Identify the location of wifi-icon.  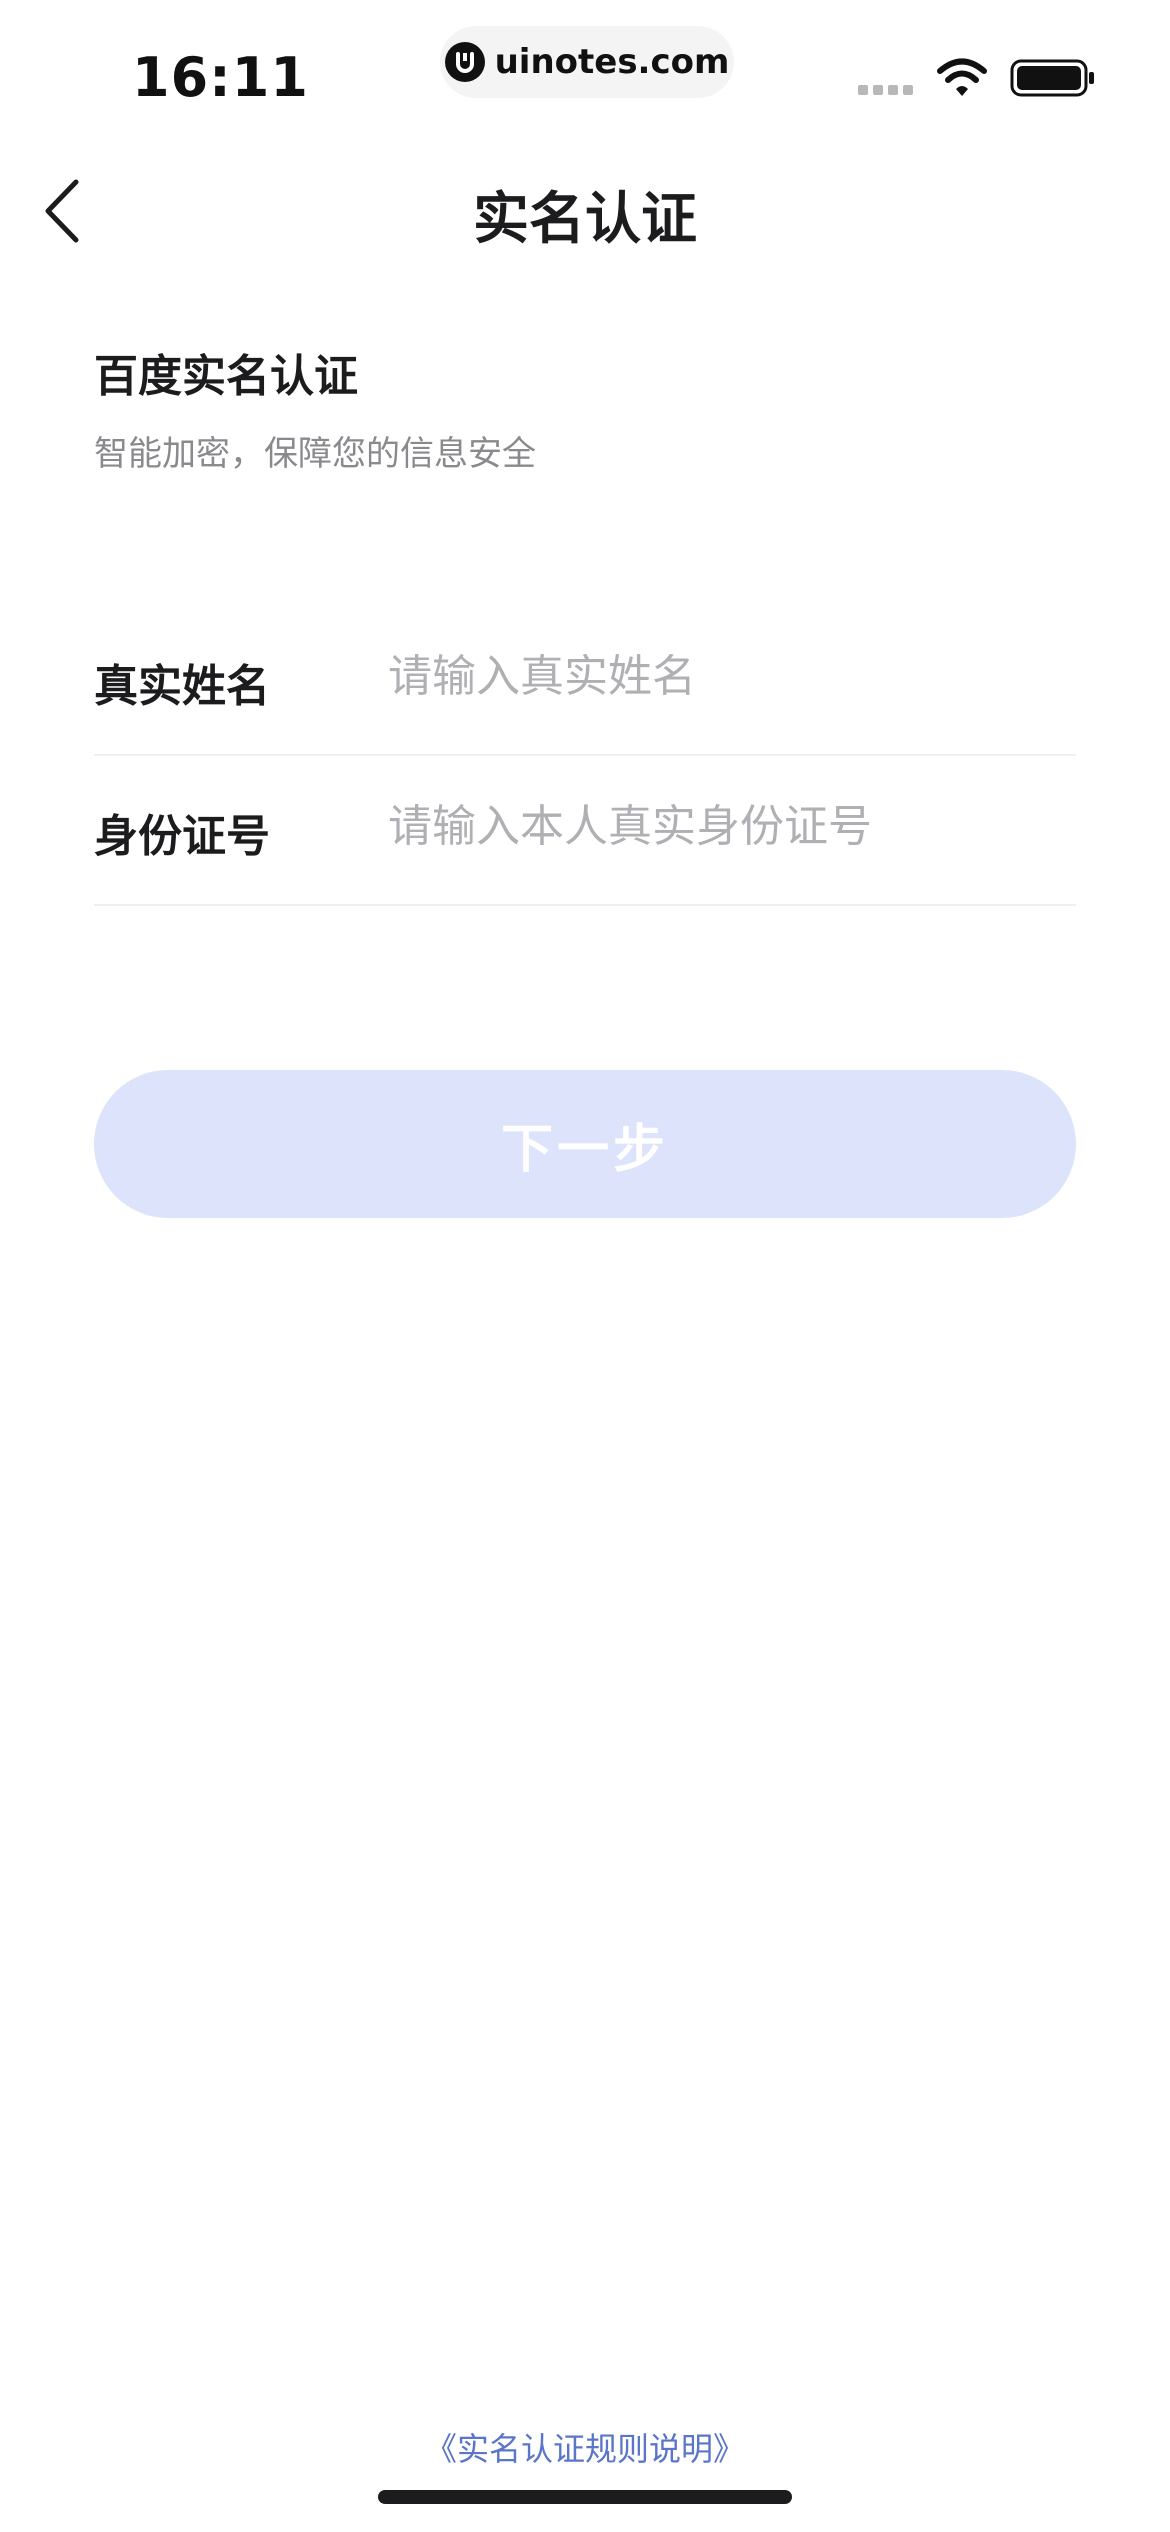
(962, 77).